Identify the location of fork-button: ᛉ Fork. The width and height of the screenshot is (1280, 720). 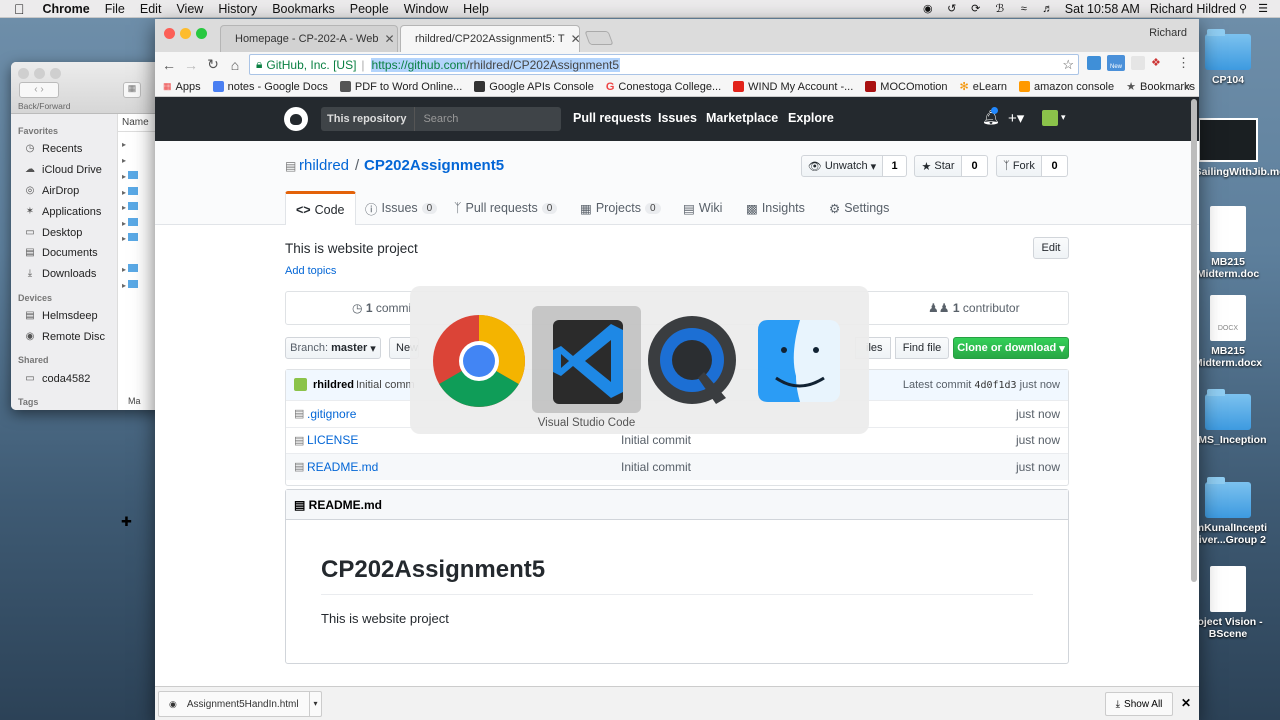
(1019, 166).